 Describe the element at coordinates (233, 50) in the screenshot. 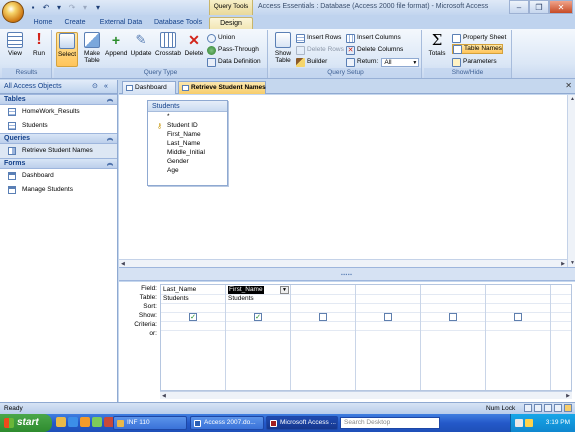

I see `pass-through-button: Pass-Through` at that location.